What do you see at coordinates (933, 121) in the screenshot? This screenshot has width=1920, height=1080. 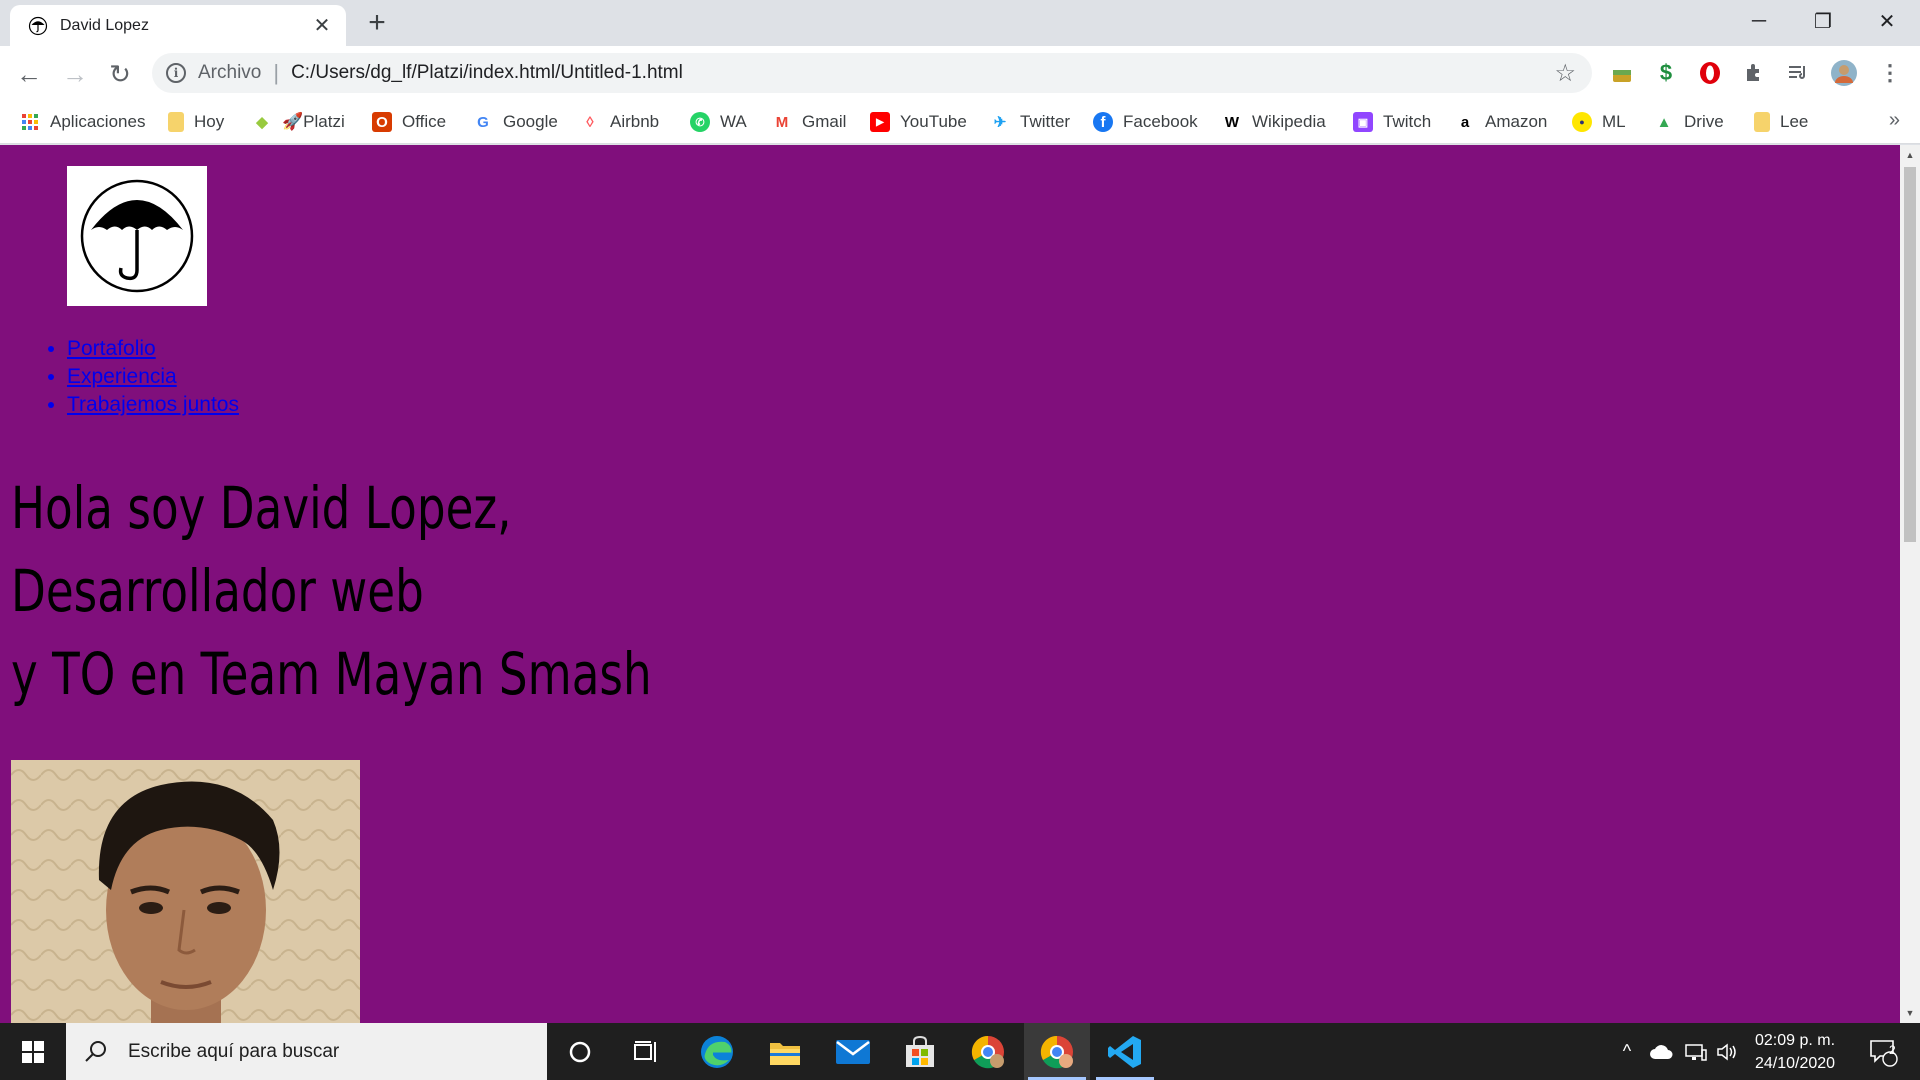 I see `bookmark-label: YouTube` at bounding box center [933, 121].